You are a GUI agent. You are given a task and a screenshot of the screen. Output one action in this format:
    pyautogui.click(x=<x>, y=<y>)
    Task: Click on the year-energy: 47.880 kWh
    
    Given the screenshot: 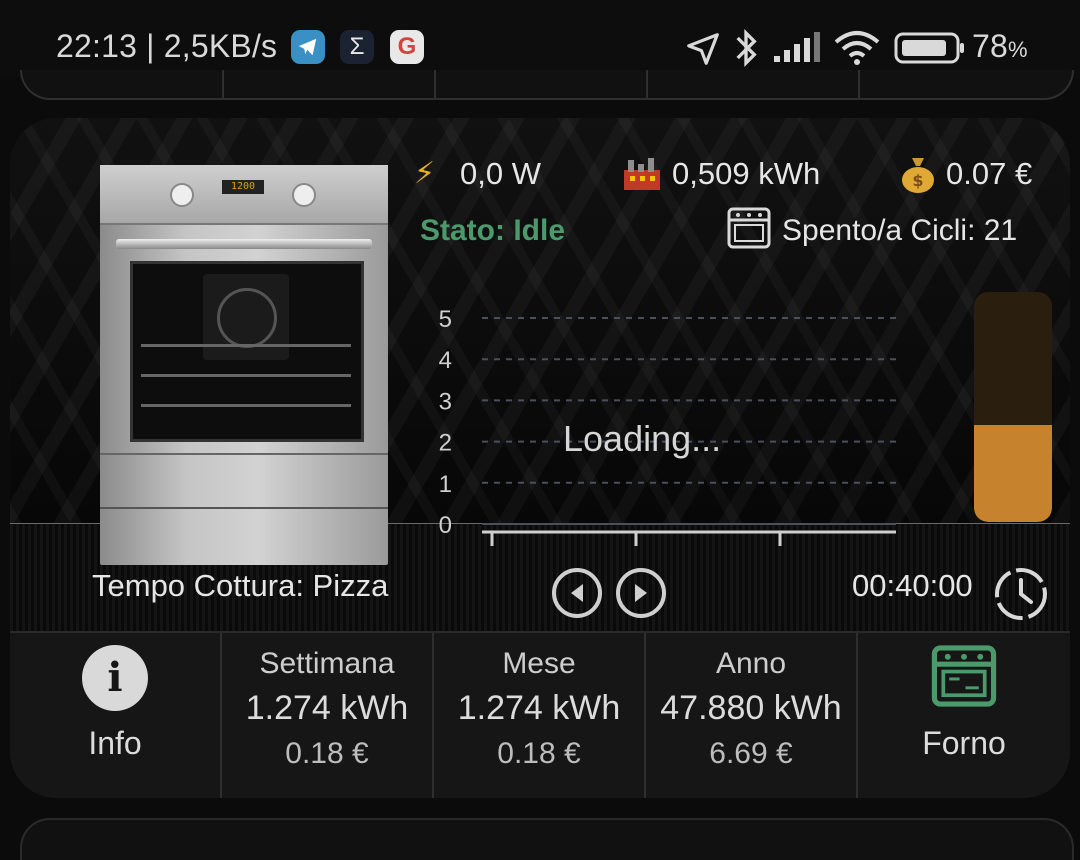 What is the action you would take?
    pyautogui.click(x=751, y=708)
    